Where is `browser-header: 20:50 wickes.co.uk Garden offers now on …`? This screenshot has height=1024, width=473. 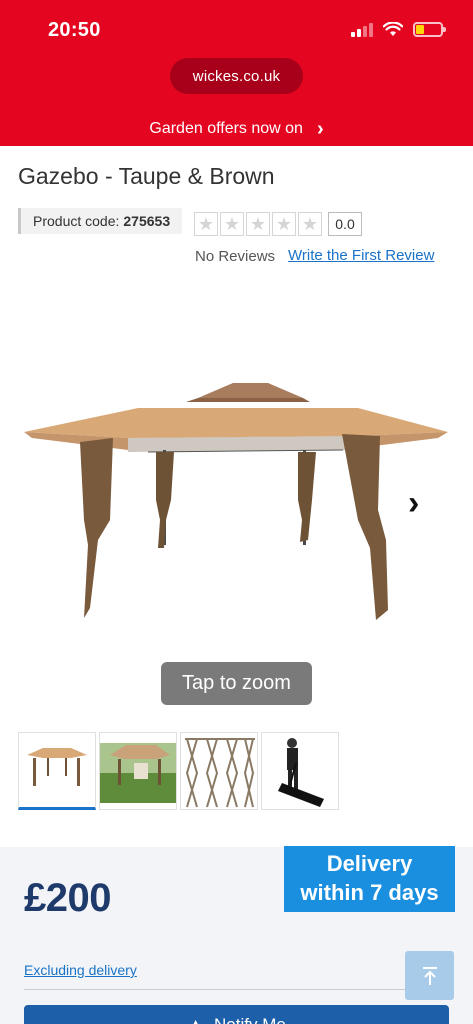
browser-header: 20:50 wickes.co.uk Garden offers now on … is located at coordinates (236, 73).